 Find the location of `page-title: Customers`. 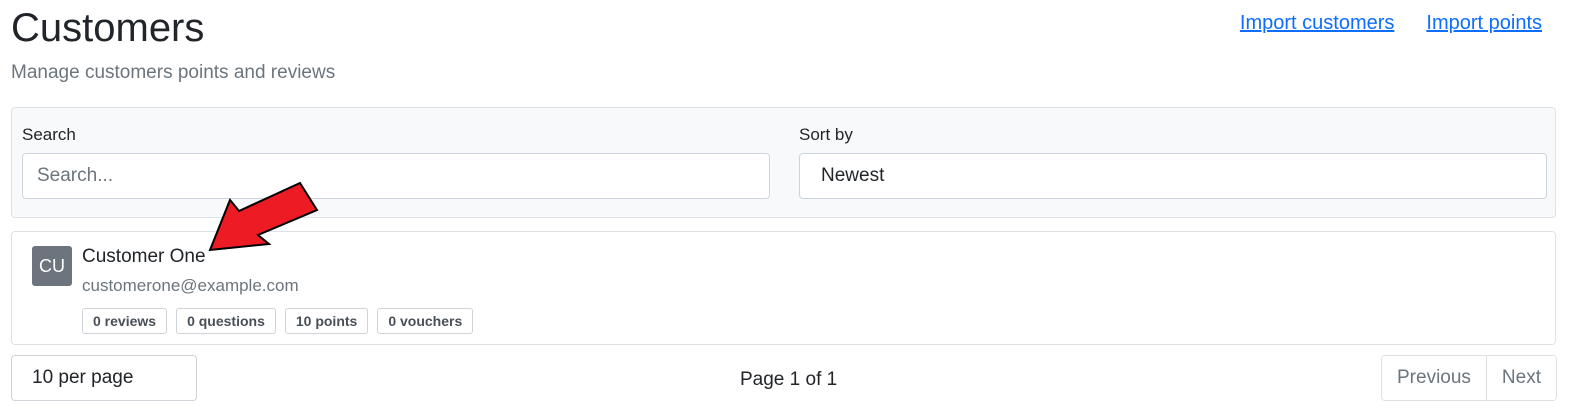

page-title: Customers is located at coordinates (108, 28).